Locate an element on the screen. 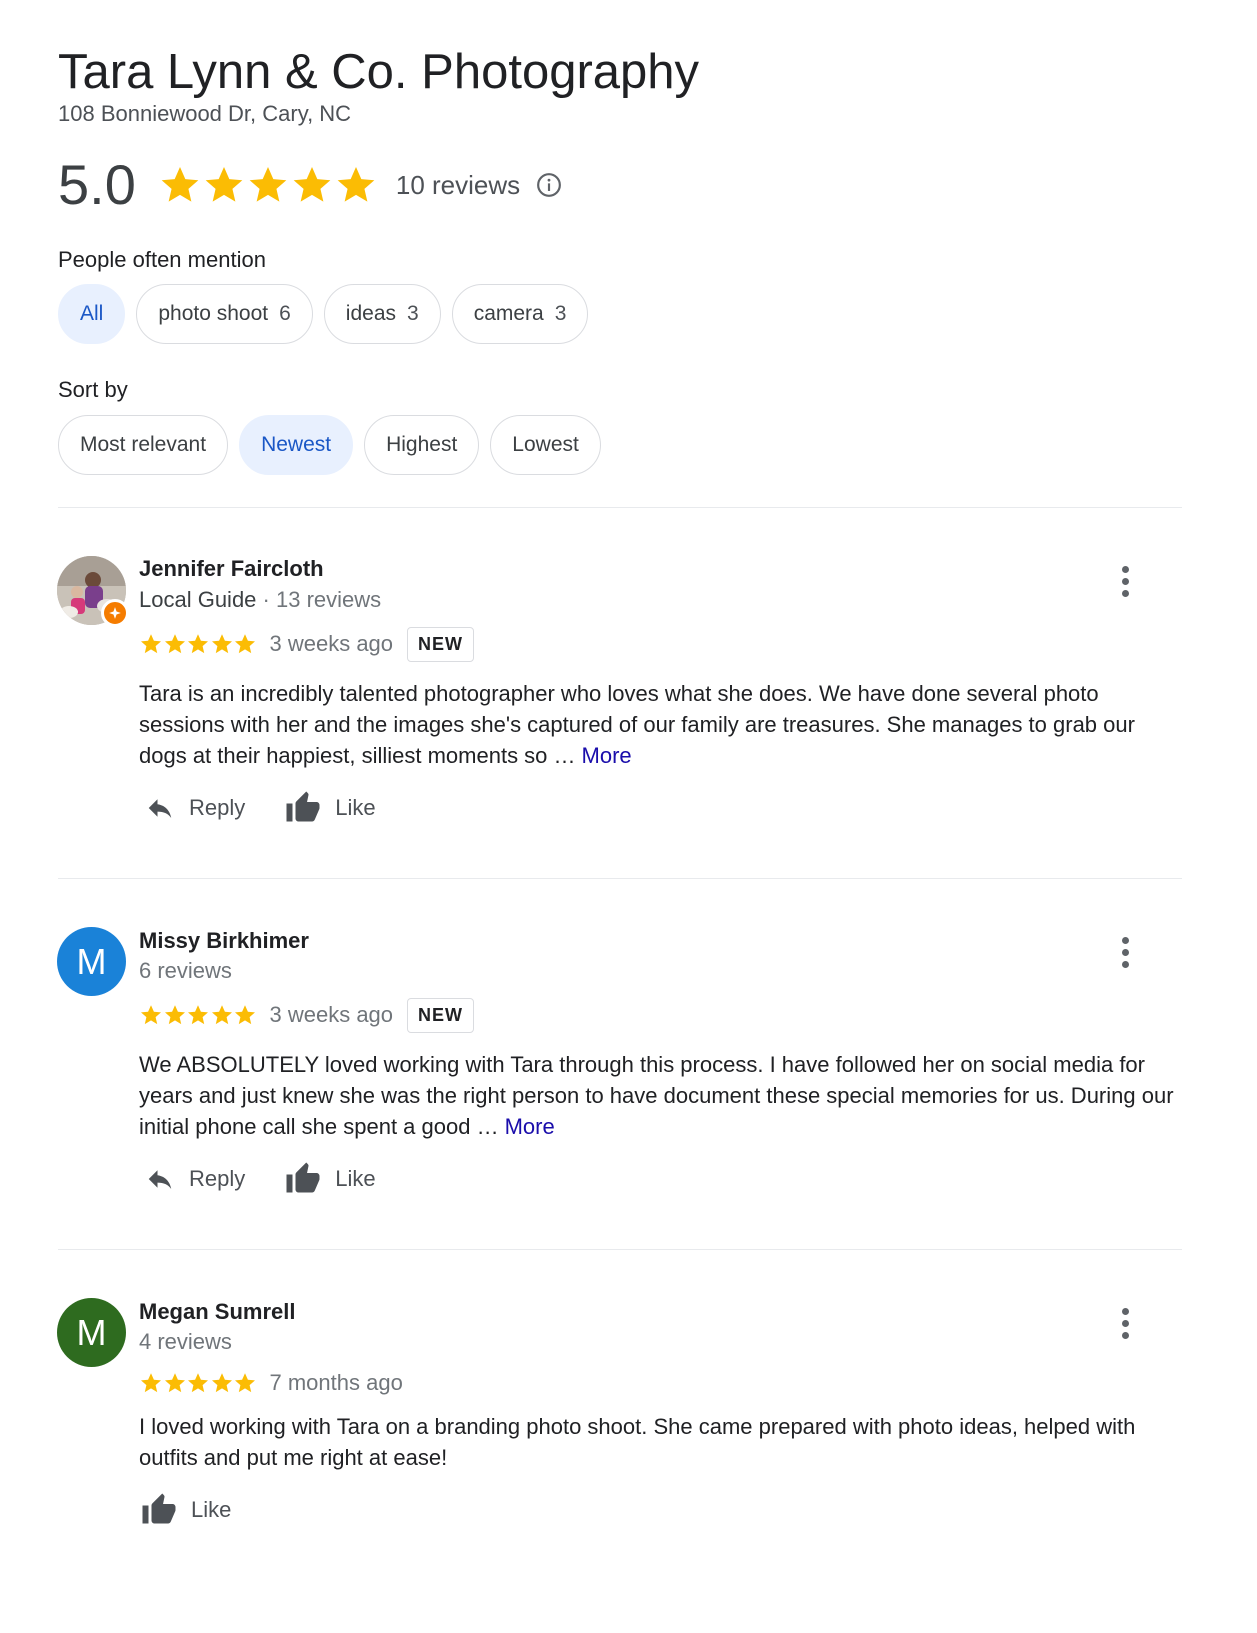 This screenshot has width=1257, height=1633. avatar is located at coordinates (93, 591).